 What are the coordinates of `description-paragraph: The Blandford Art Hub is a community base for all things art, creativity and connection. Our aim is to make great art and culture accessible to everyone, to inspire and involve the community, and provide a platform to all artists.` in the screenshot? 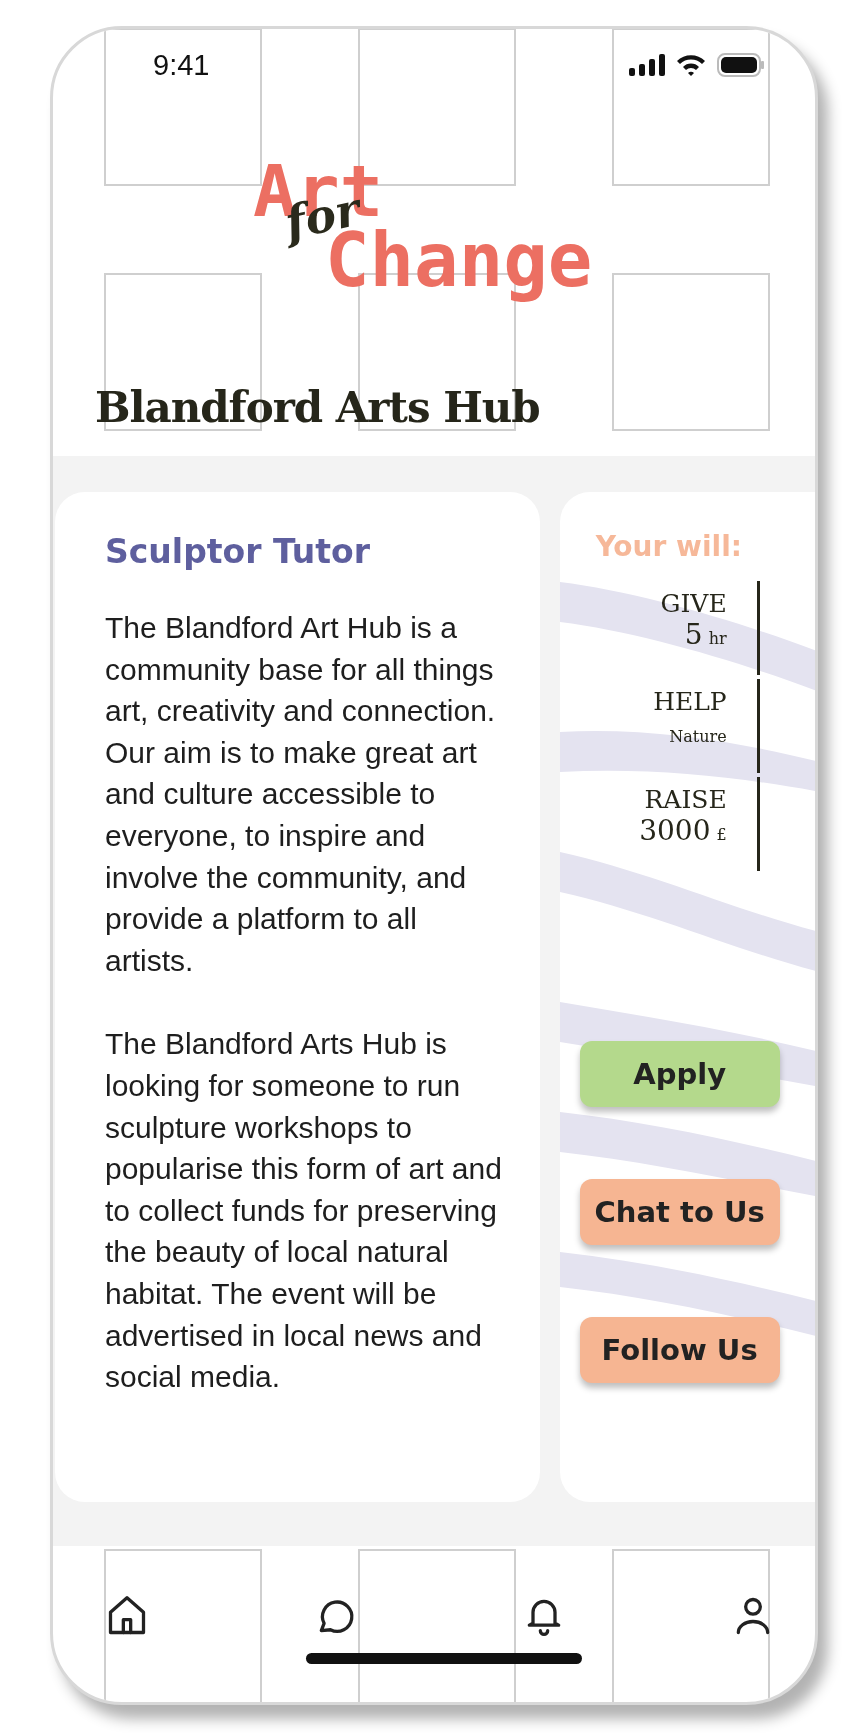 It's located at (301, 794).